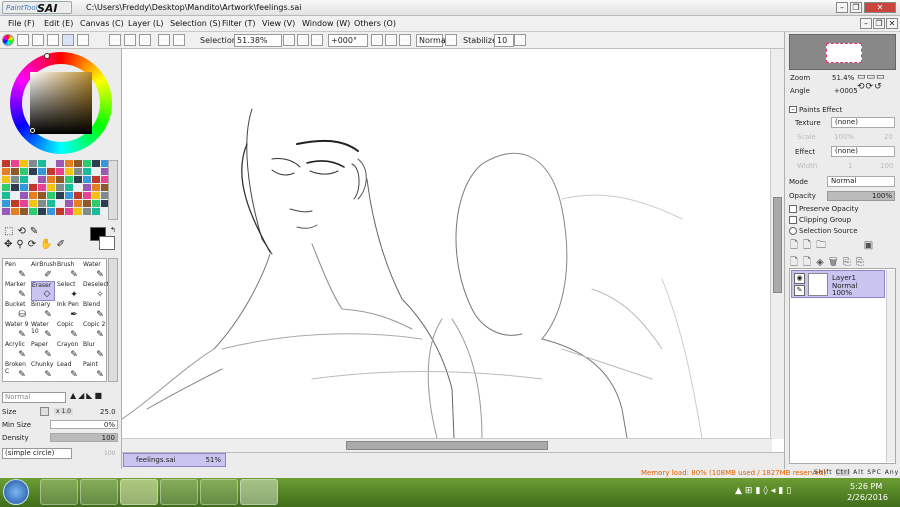 The width and height of the screenshot is (900, 507). Describe the element at coordinates (145, 40) in the screenshot. I see `redo-icon` at that location.